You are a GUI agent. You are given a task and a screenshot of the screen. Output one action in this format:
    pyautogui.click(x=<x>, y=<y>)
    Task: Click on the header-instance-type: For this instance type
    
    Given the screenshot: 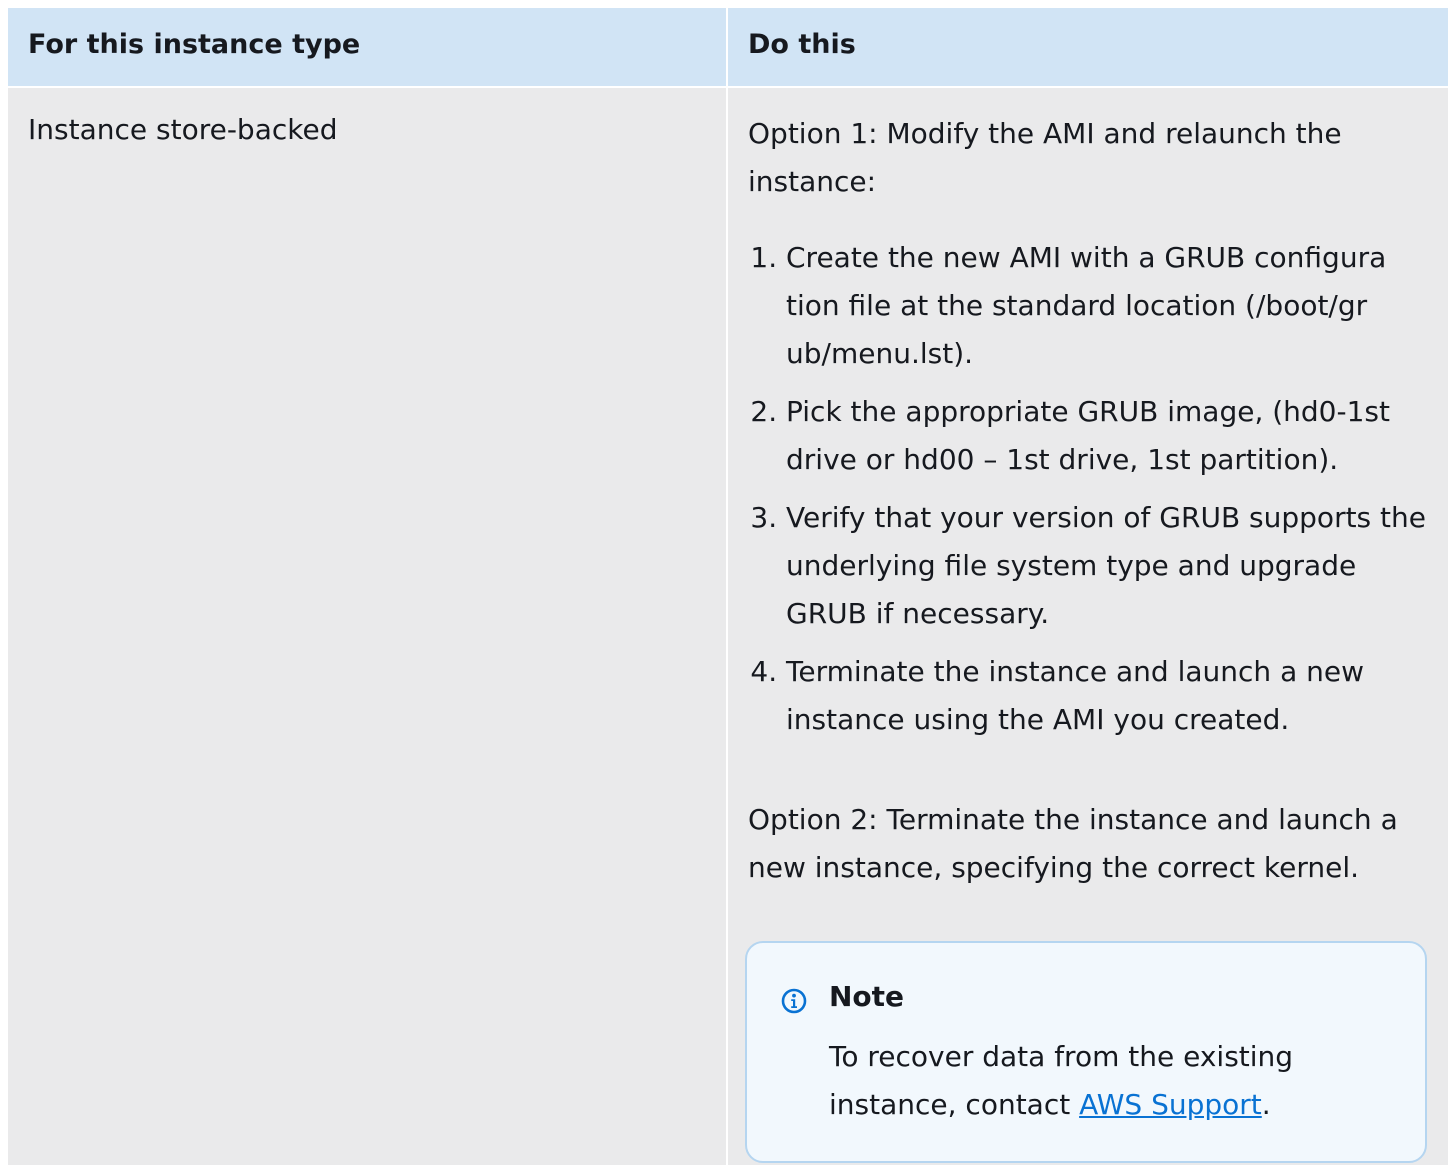 What is the action you would take?
    pyautogui.click(x=194, y=44)
    